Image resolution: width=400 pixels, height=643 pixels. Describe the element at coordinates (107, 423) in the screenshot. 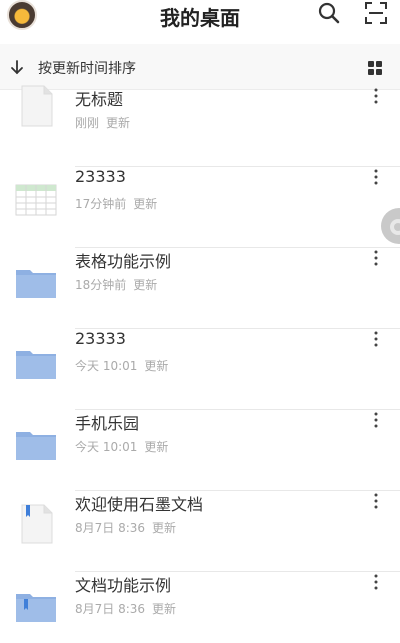

I see `file-name: 手机乐园` at that location.